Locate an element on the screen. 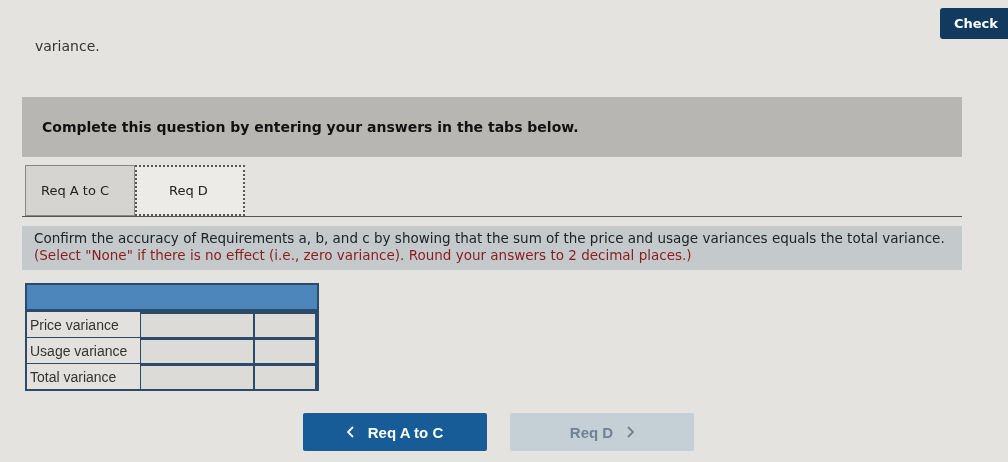 Image resolution: width=1008 pixels, height=462 pixels. intro-text: variance. is located at coordinates (67, 46).